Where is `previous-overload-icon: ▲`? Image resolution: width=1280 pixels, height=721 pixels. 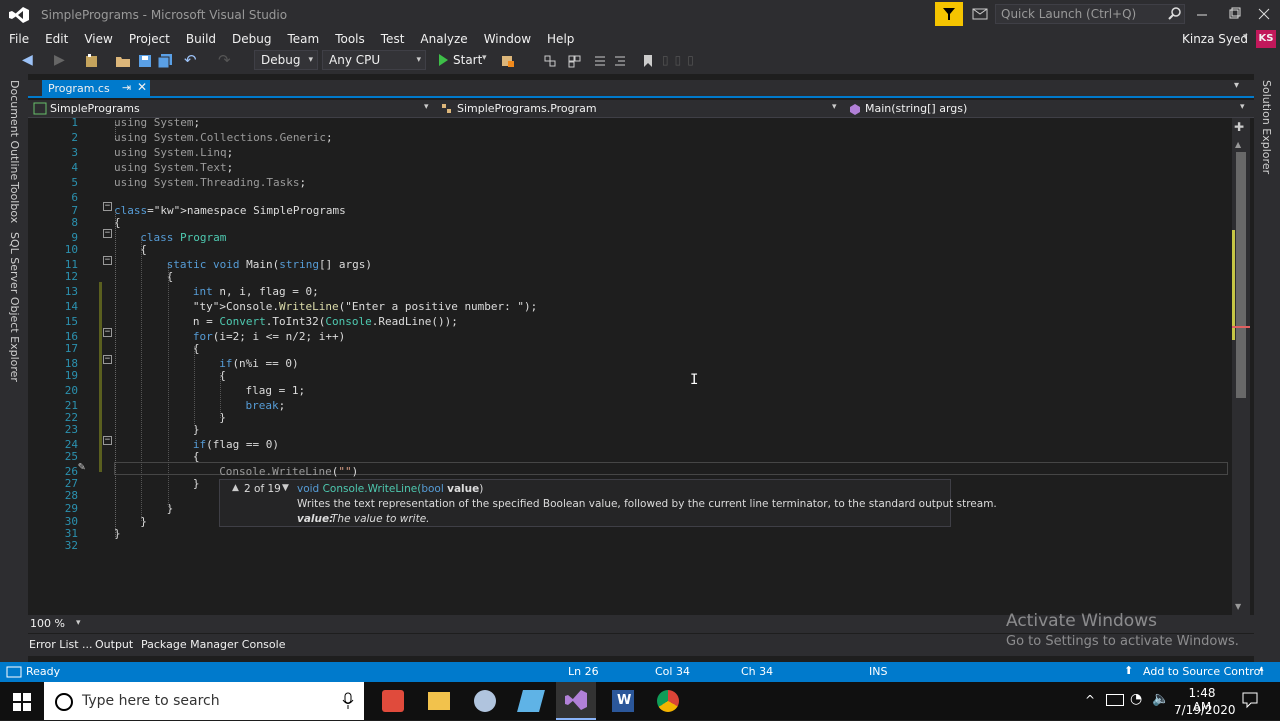
previous-overload-icon: ▲ is located at coordinates (235, 488).